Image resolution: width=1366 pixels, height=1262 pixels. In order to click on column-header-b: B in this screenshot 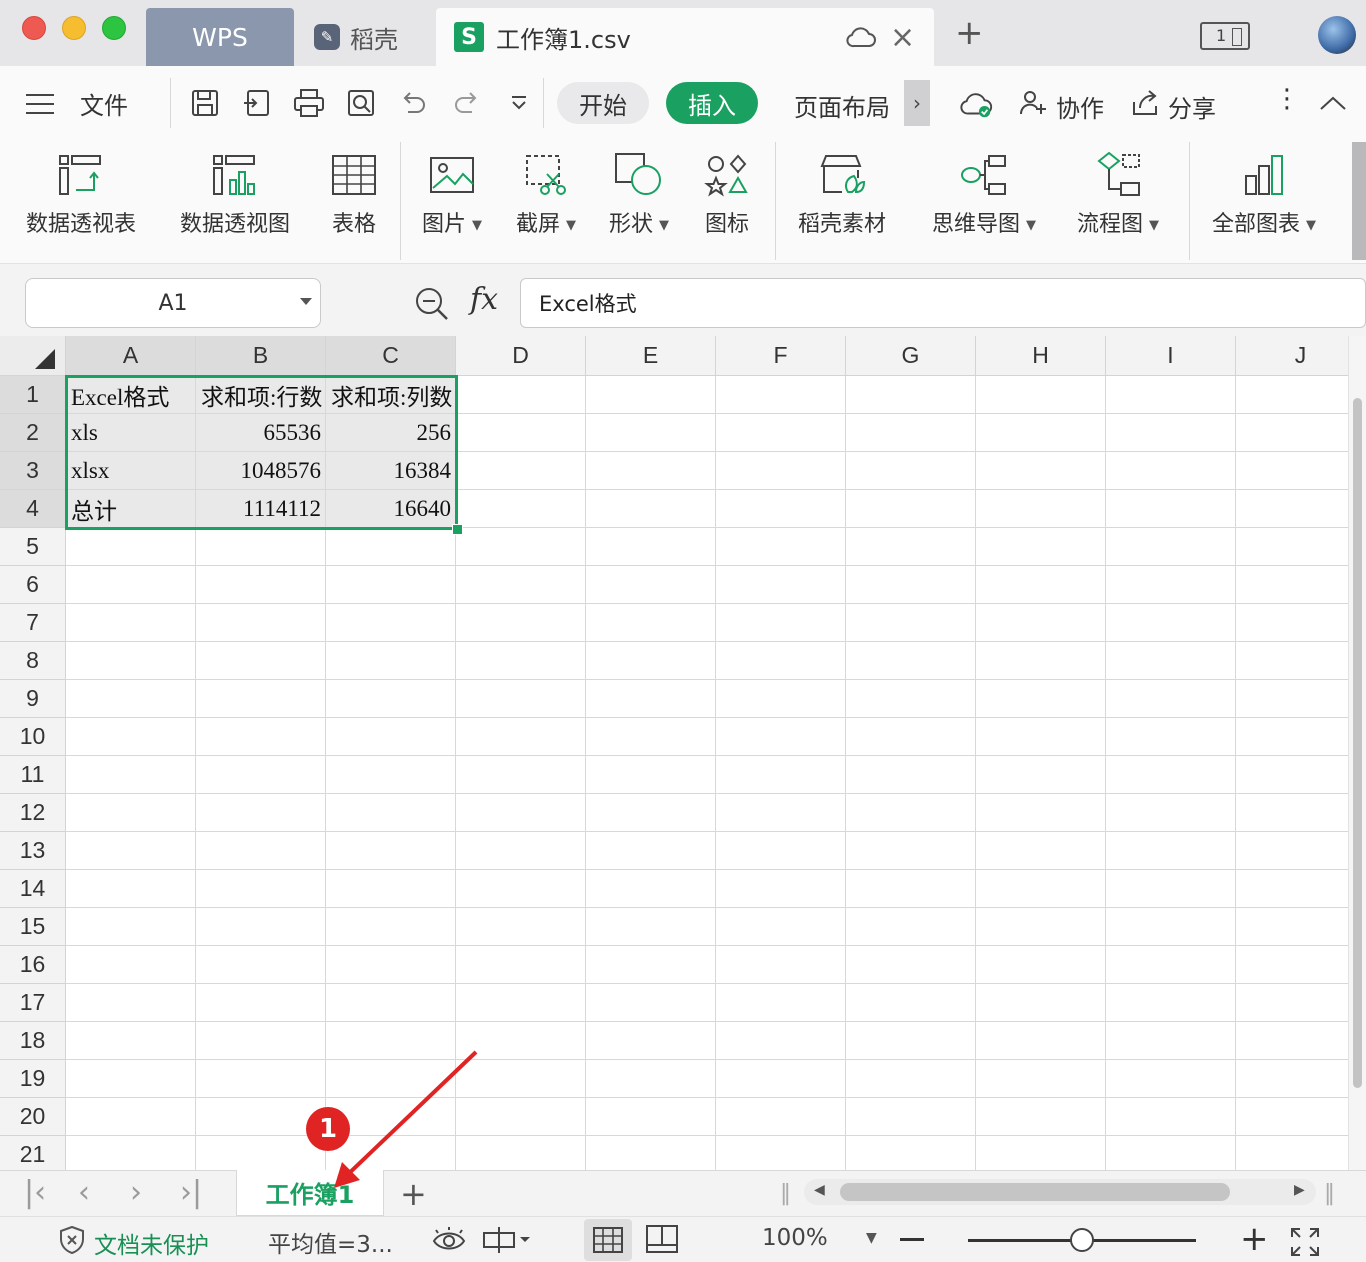, I will do `click(261, 356)`.